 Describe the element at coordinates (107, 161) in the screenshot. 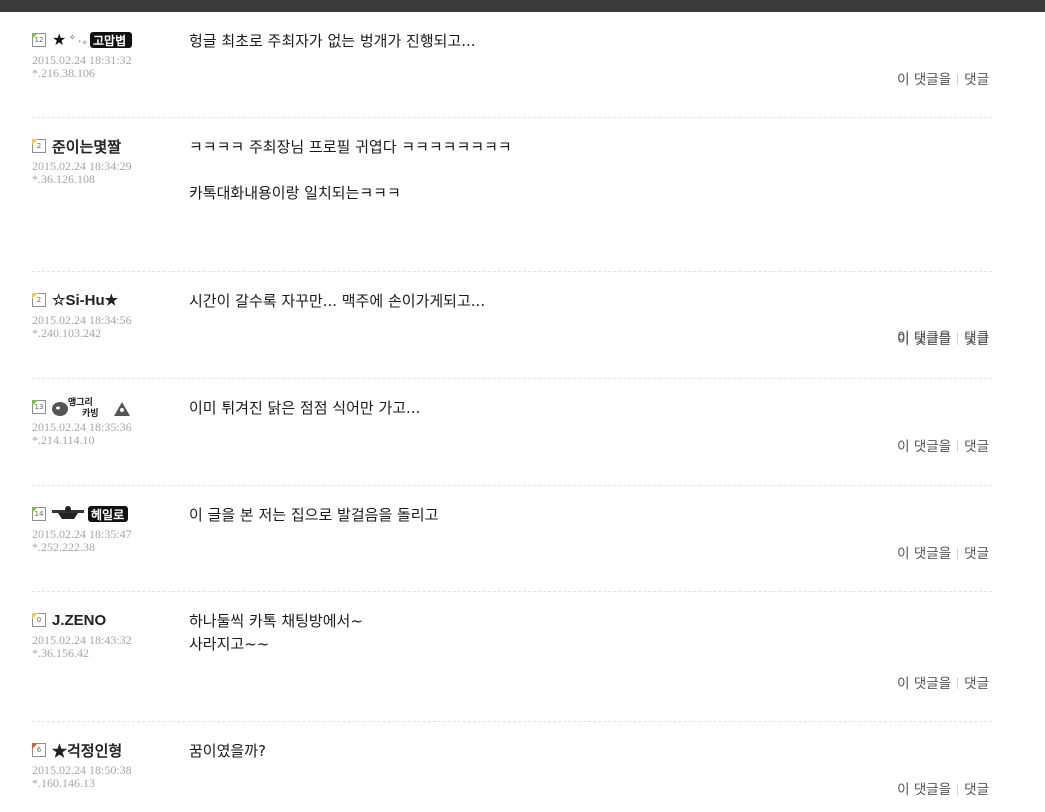

I see `comment-meta: 2 준이는몇짤 2015.02.24 18:34:29 *.36.126.108` at that location.